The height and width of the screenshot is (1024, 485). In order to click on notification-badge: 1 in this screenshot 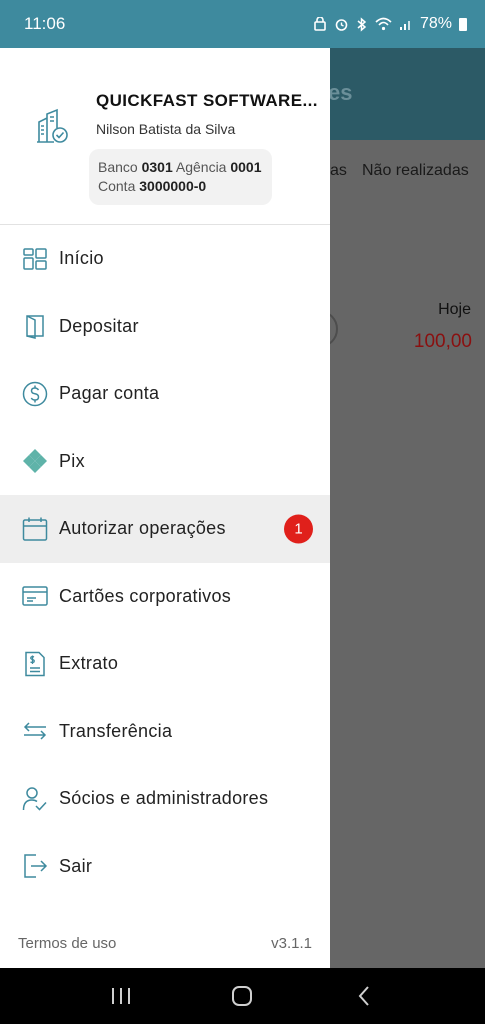, I will do `click(298, 529)`.